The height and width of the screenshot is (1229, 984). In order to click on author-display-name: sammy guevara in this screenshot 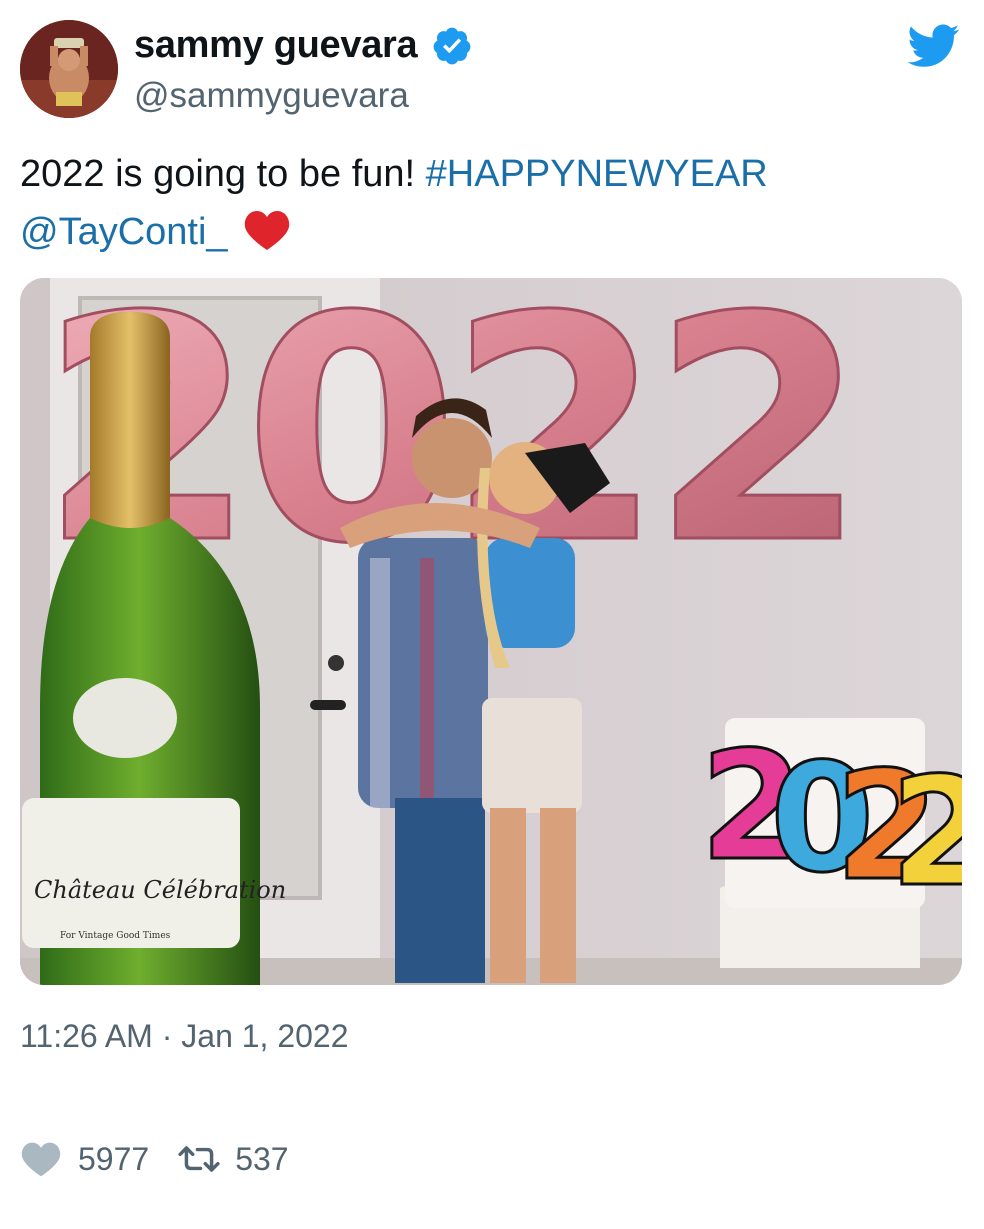, I will do `click(276, 45)`.